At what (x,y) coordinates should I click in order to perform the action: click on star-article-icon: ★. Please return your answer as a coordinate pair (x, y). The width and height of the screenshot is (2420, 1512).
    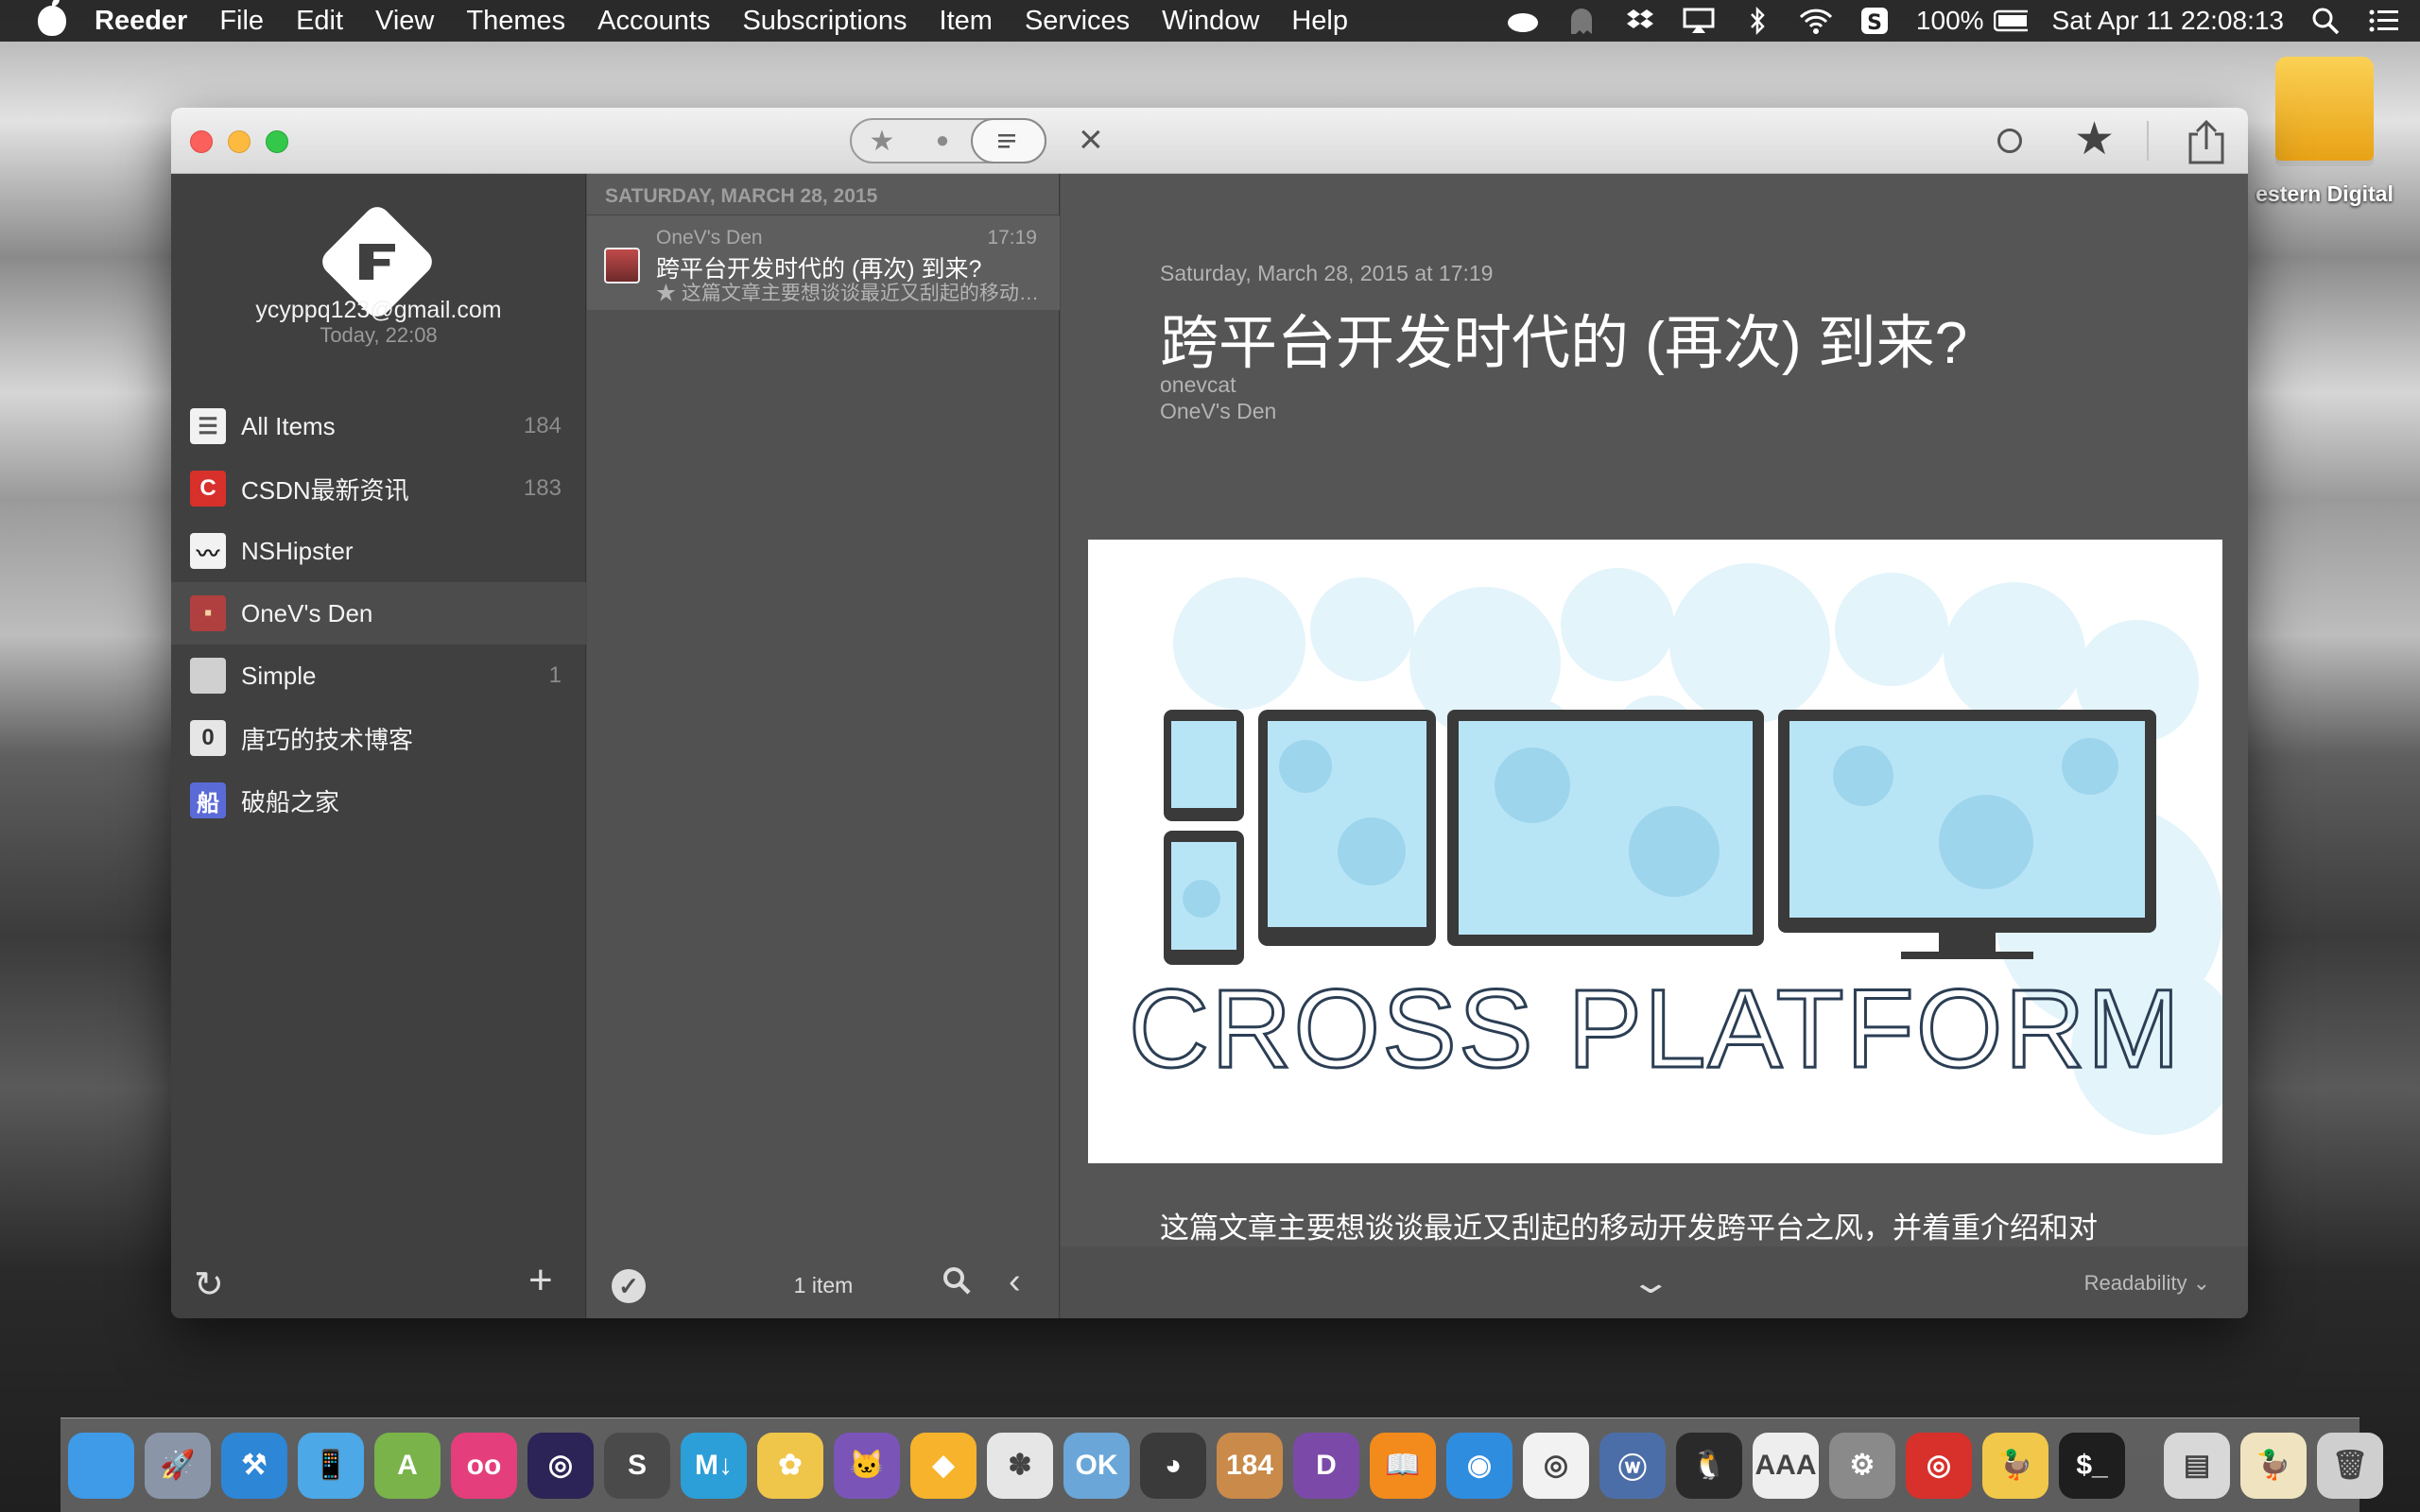
    Looking at the image, I should click on (2094, 139).